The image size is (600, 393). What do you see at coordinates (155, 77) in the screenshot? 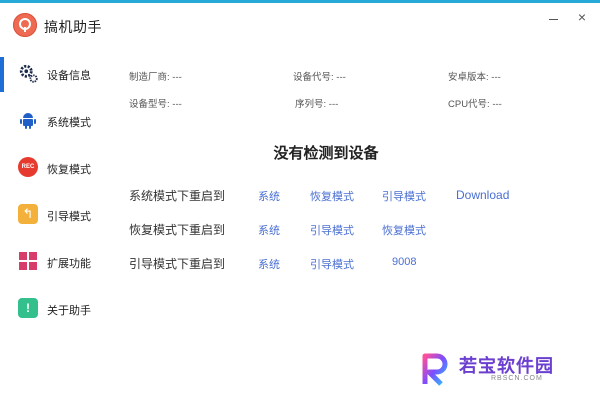
I see `manufacturer-info: 制造厂商: ---` at bounding box center [155, 77].